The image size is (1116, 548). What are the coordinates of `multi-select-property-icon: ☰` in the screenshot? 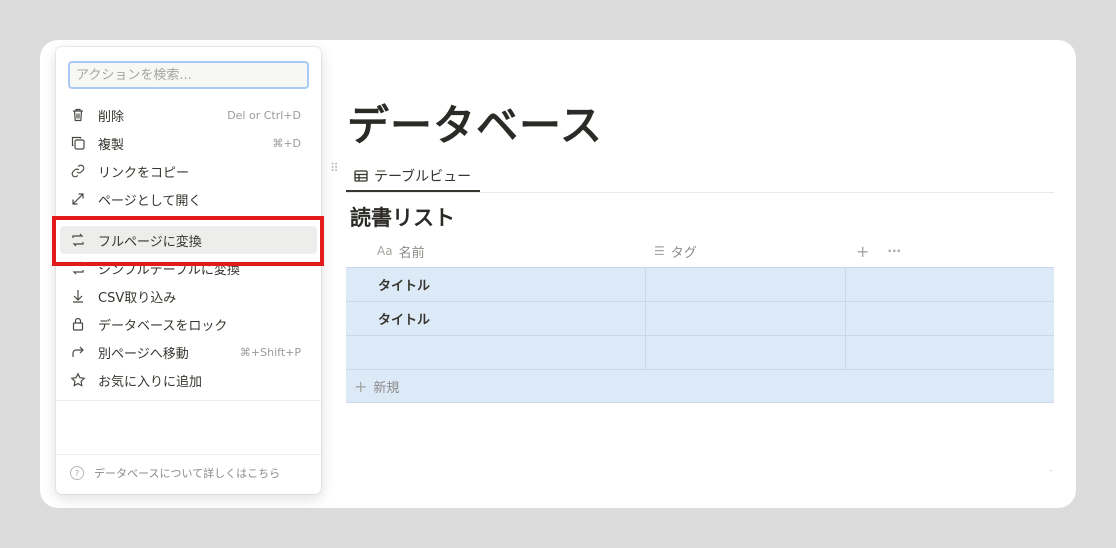 It's located at (659, 251).